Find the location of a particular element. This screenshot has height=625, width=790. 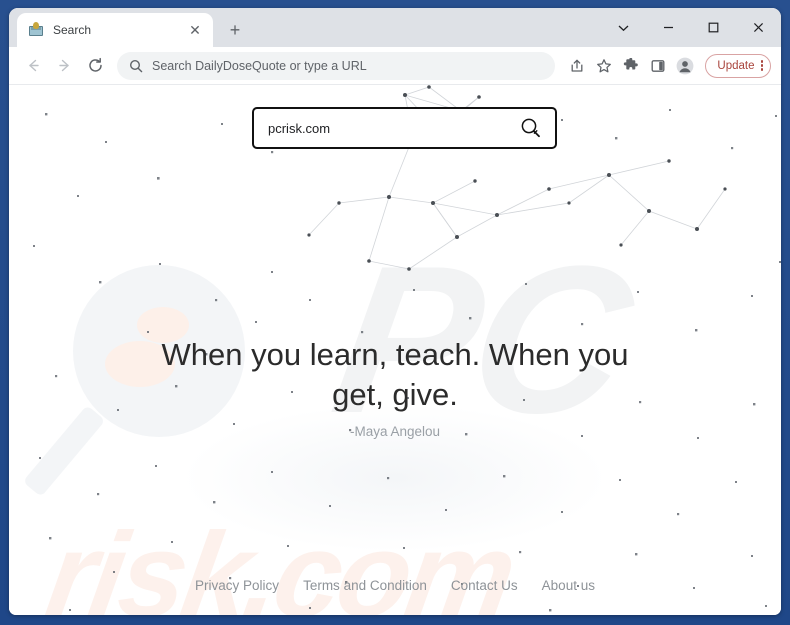

minimize-icon is located at coordinates (668, 27).